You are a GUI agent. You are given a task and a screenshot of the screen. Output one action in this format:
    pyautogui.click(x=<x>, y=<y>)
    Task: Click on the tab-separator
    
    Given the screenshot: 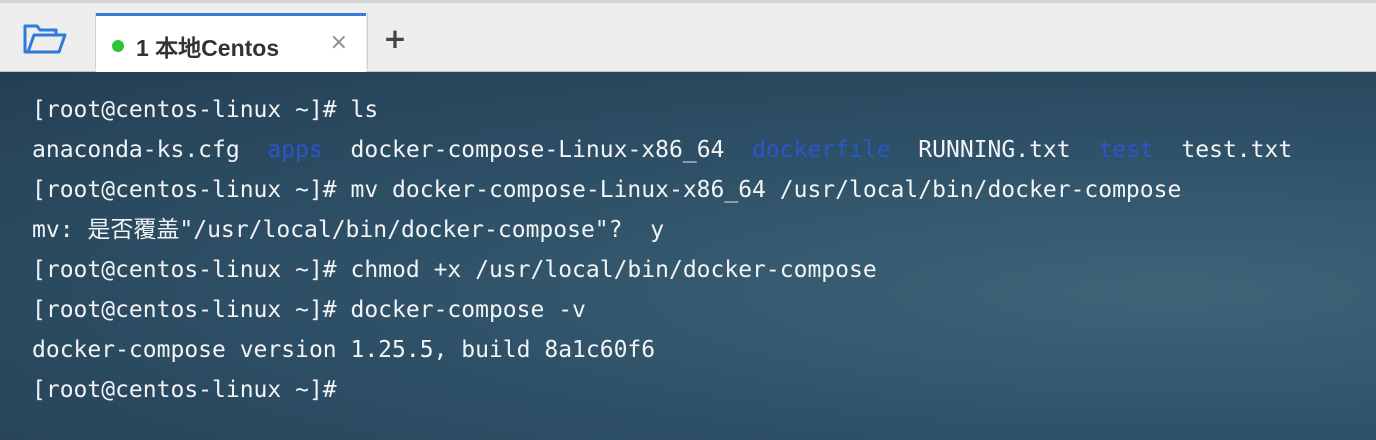 What is the action you would take?
    pyautogui.click(x=367, y=41)
    